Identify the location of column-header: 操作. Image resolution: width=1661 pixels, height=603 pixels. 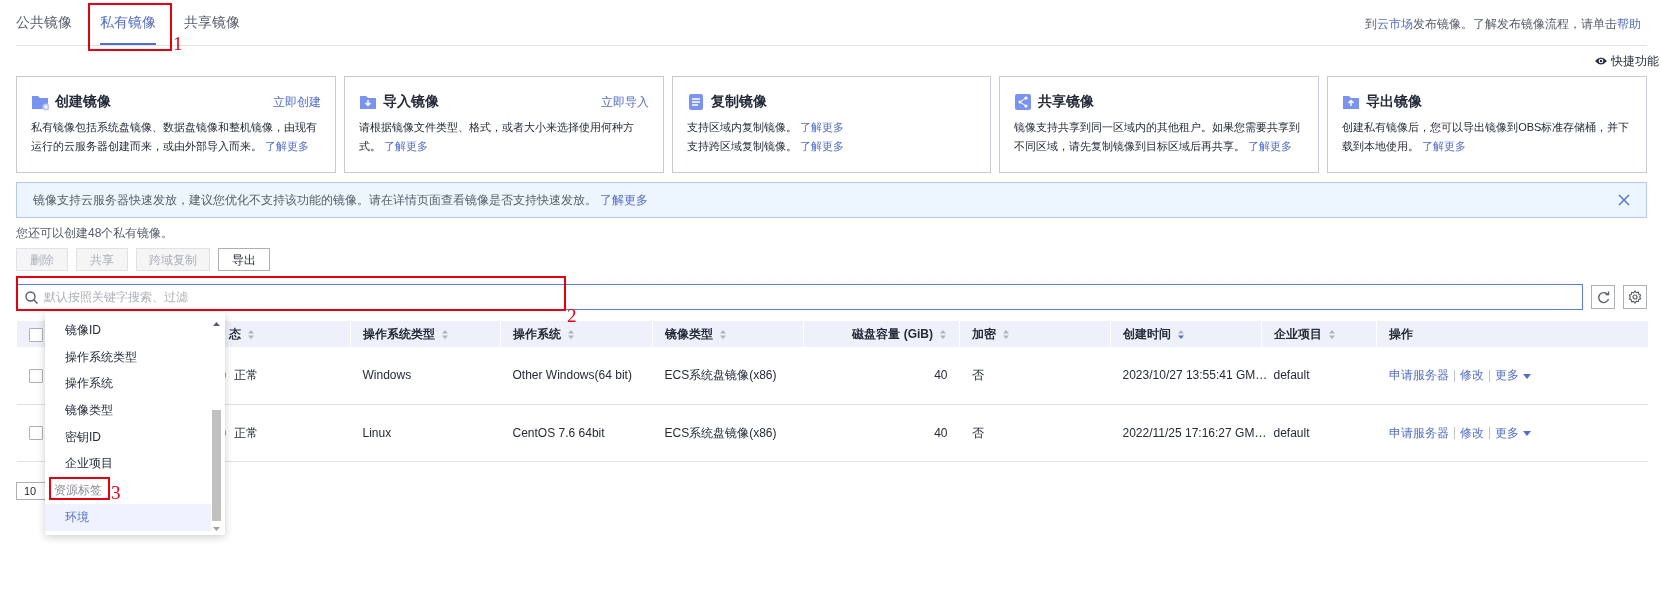
(1401, 334).